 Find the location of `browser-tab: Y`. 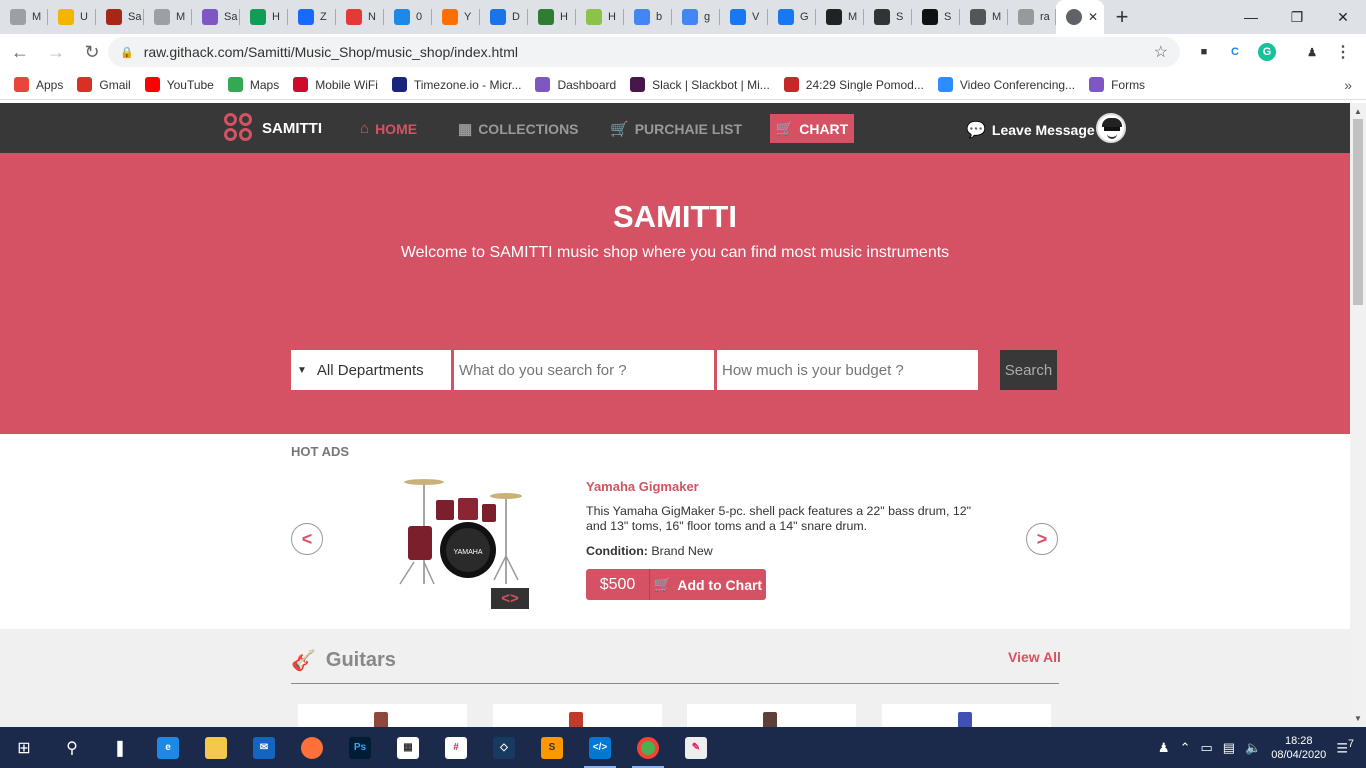

browser-tab: Y is located at coordinates (456, 17).